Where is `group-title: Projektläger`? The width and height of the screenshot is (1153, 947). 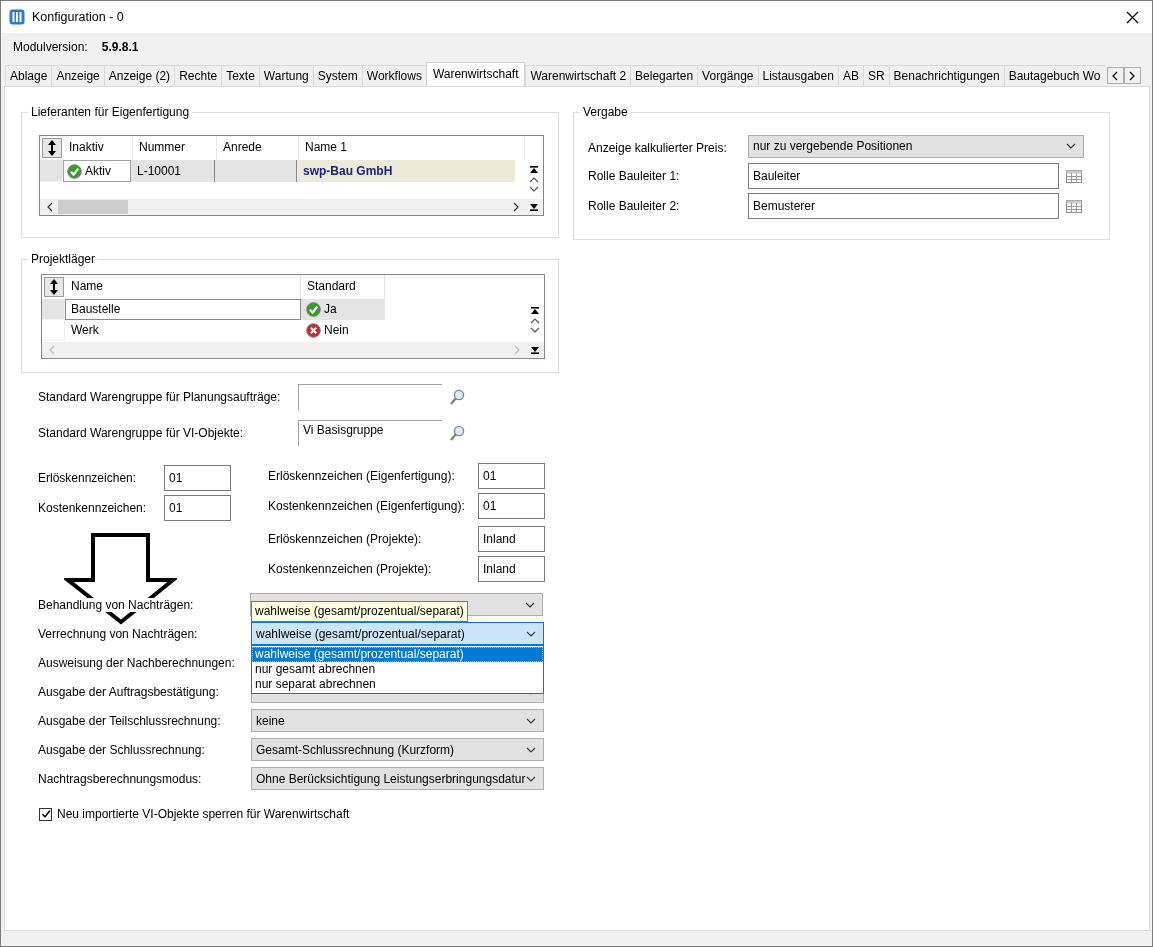 group-title: Projektläger is located at coordinates (63, 259).